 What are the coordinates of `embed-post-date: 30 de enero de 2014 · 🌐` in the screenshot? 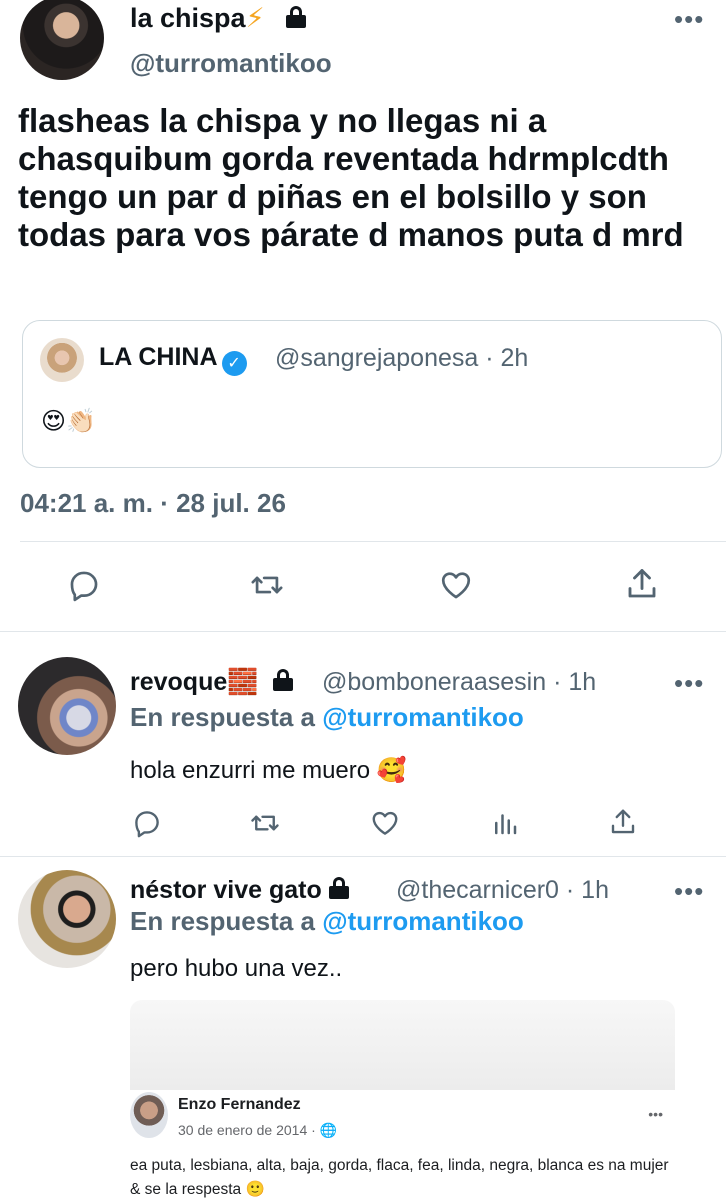 It's located at (258, 1130).